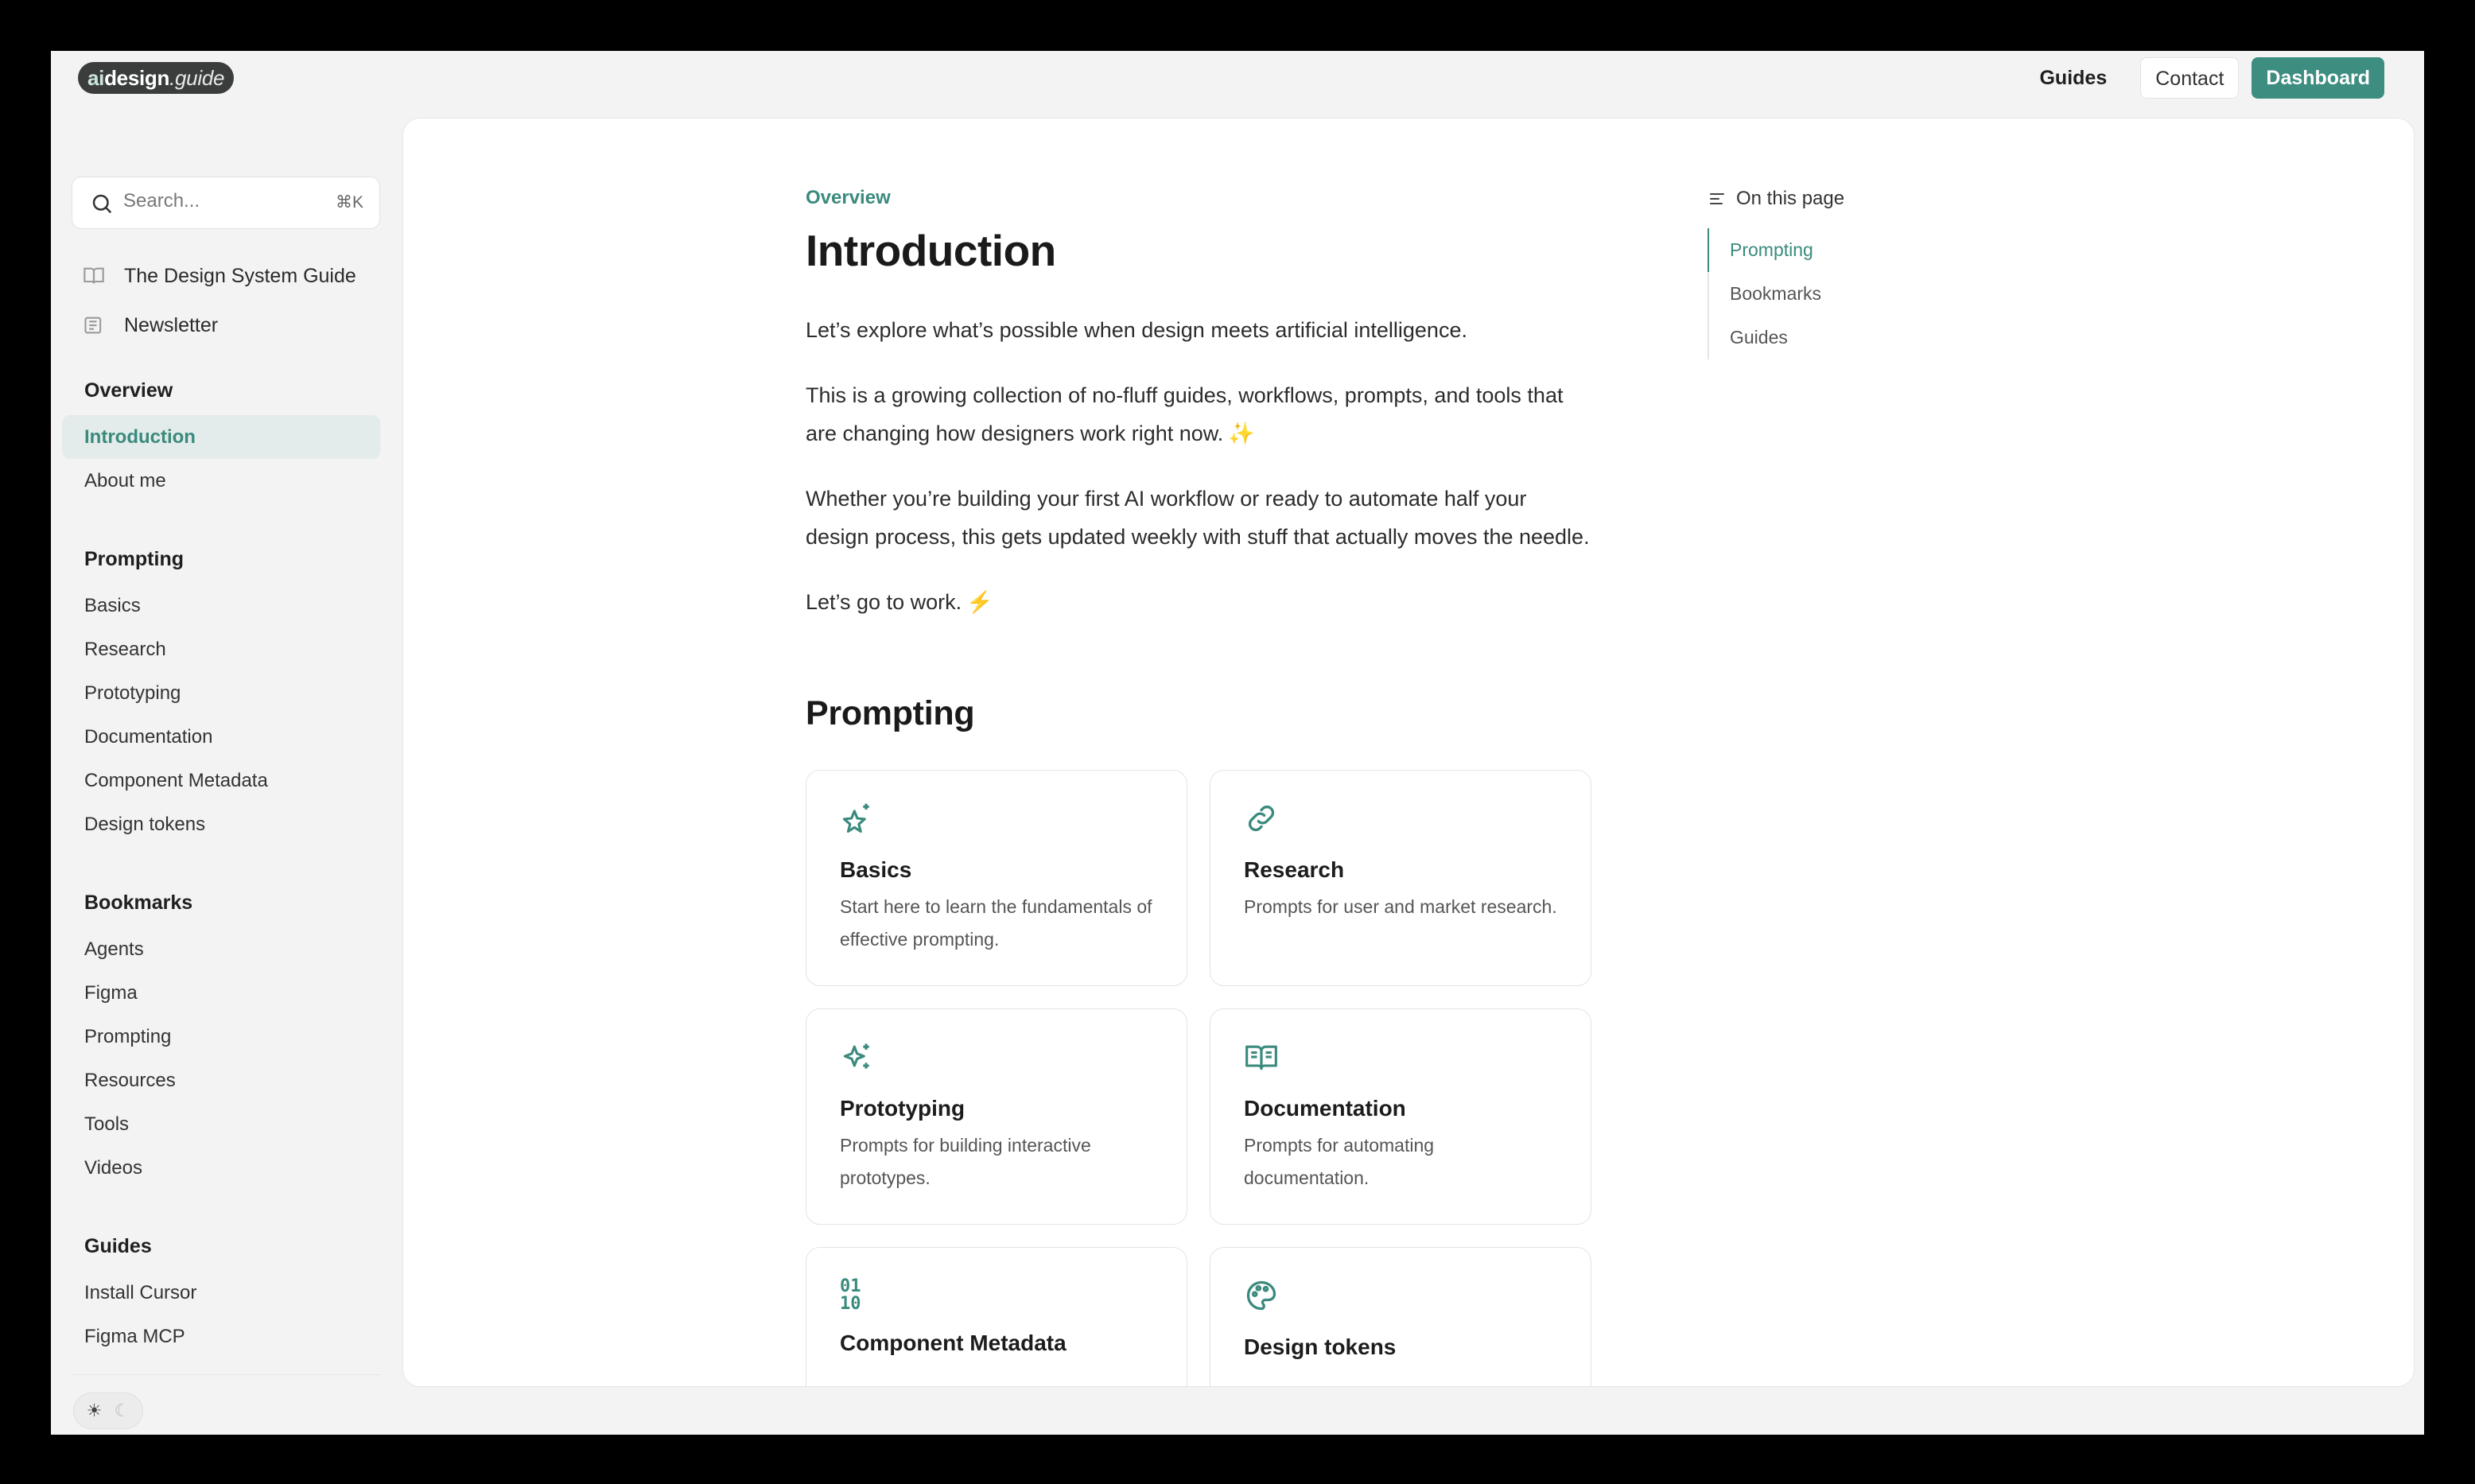  Describe the element at coordinates (900, 602) in the screenshot. I see `intro-paragraph-4: Let’s go to work. ⚡` at that location.